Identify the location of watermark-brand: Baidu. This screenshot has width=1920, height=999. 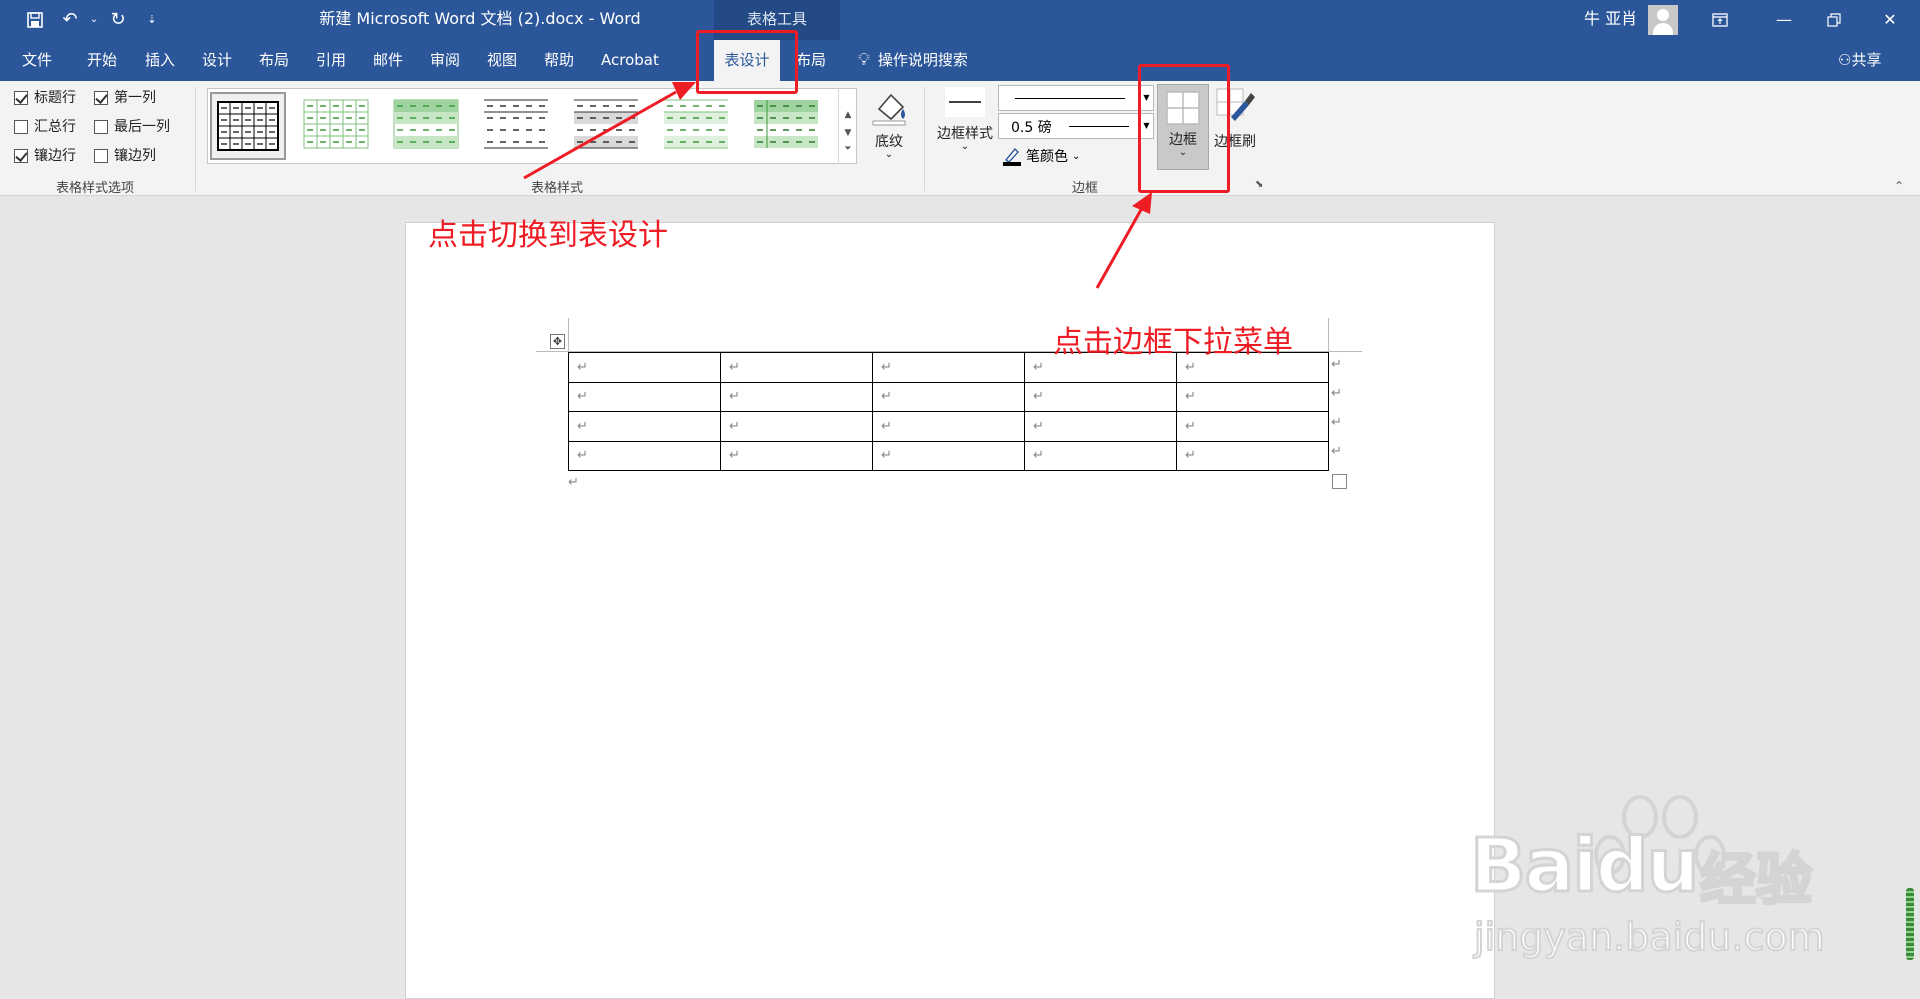
(1584, 866).